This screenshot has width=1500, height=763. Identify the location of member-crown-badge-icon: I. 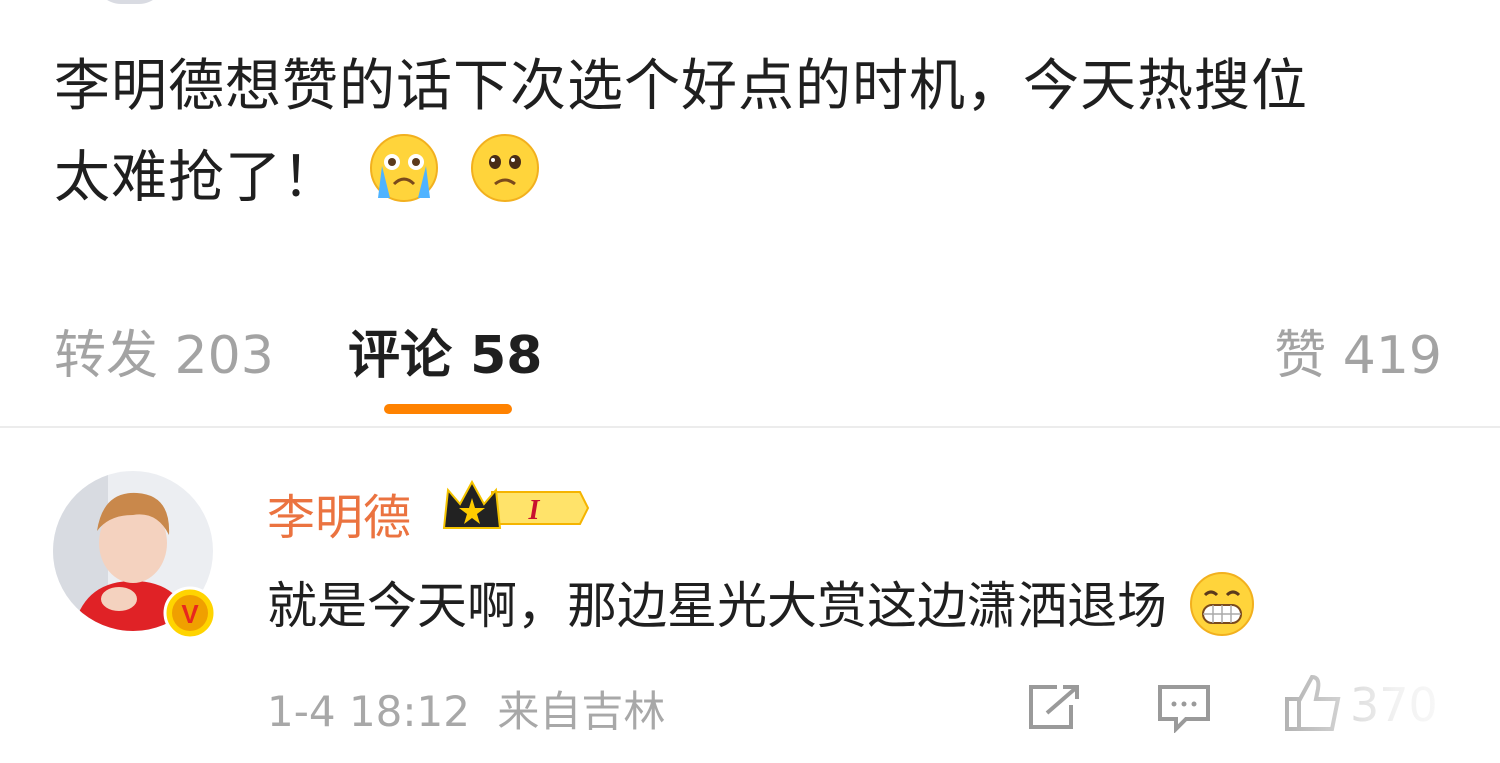
(515, 508).